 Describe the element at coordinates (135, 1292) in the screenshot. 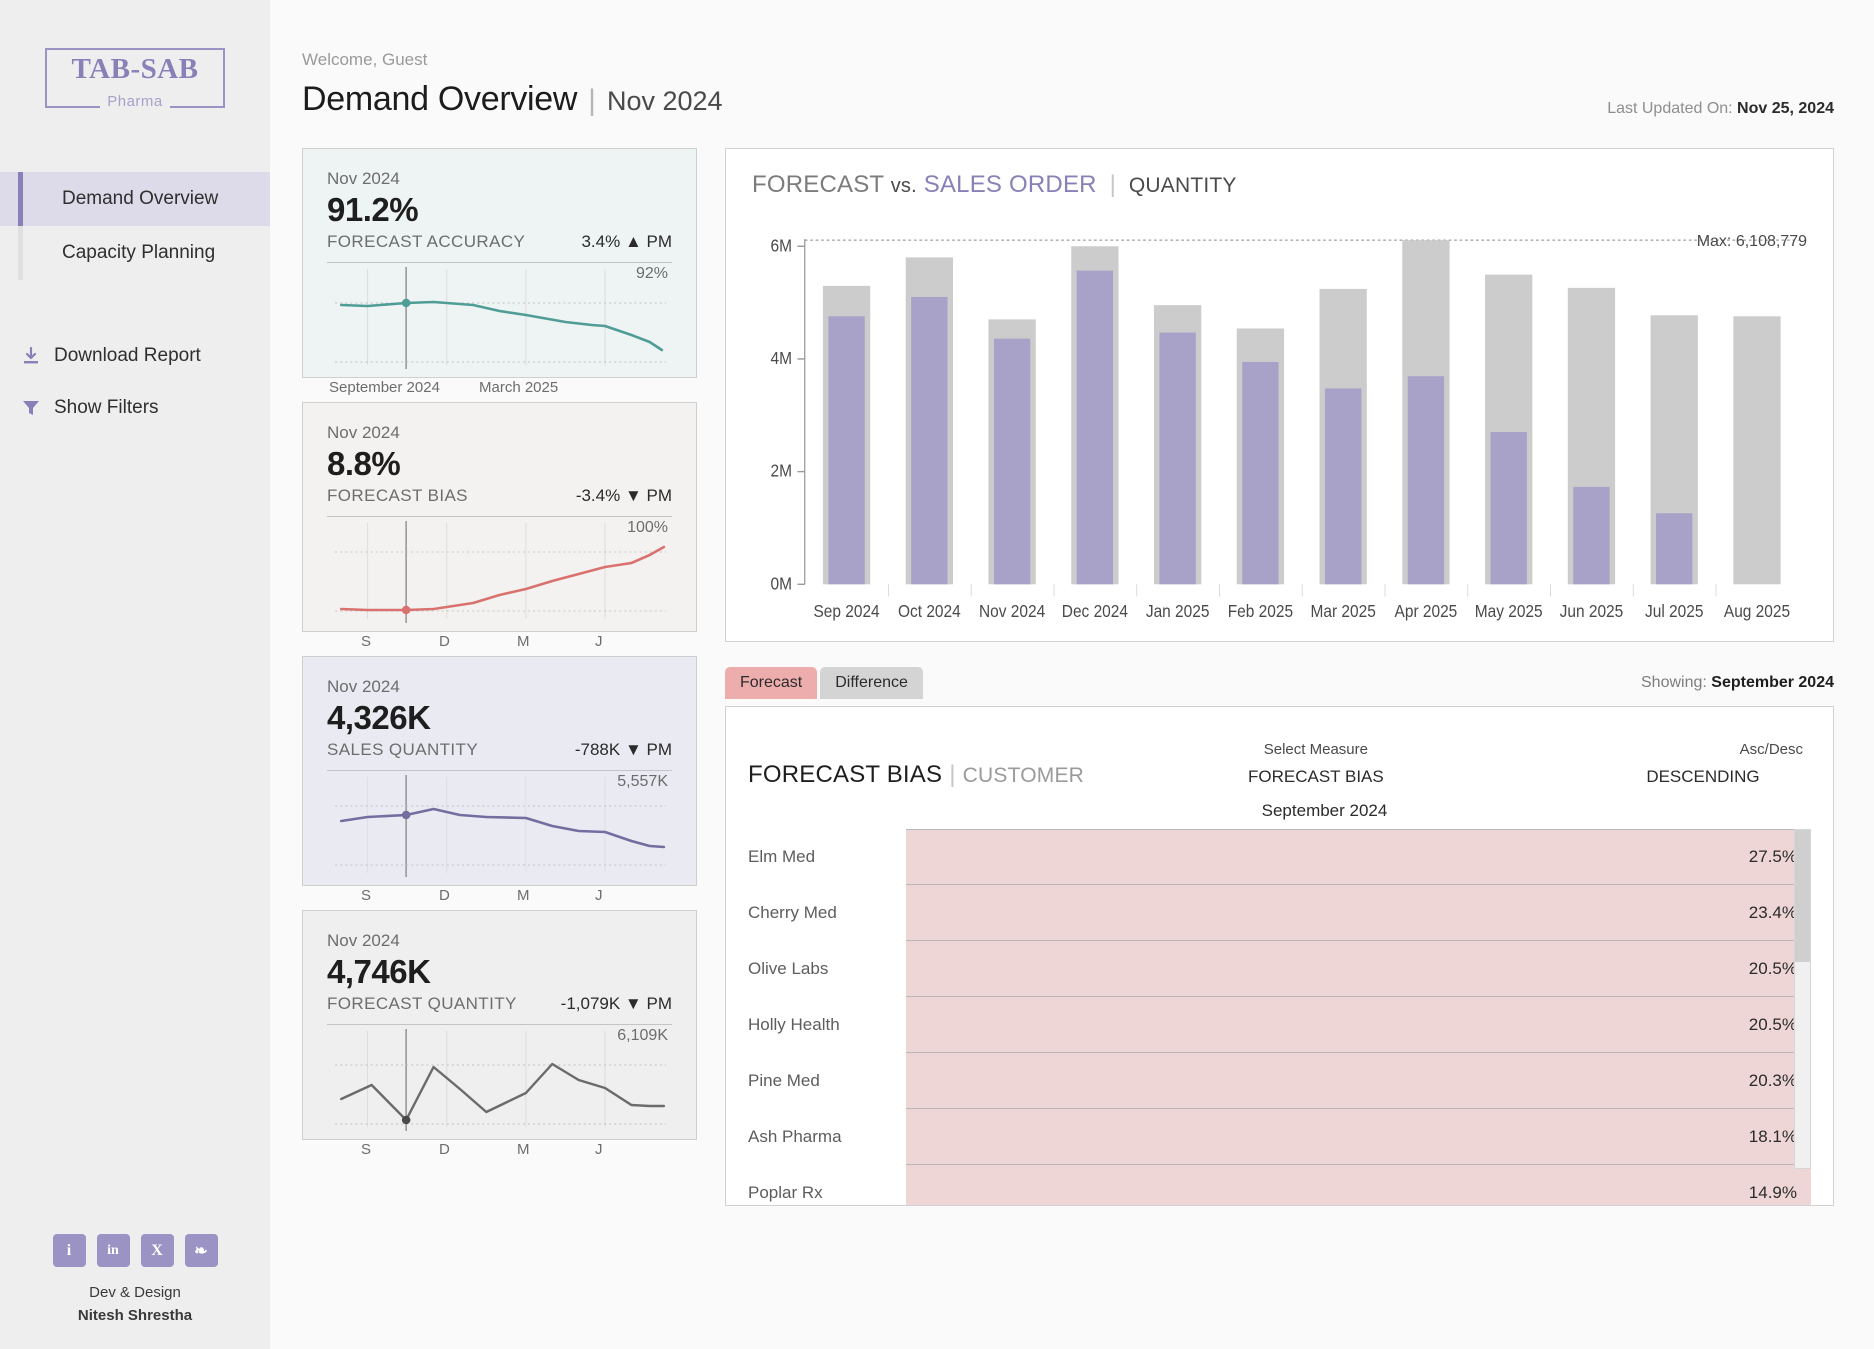

I see `credit-role: Dev & Design` at that location.